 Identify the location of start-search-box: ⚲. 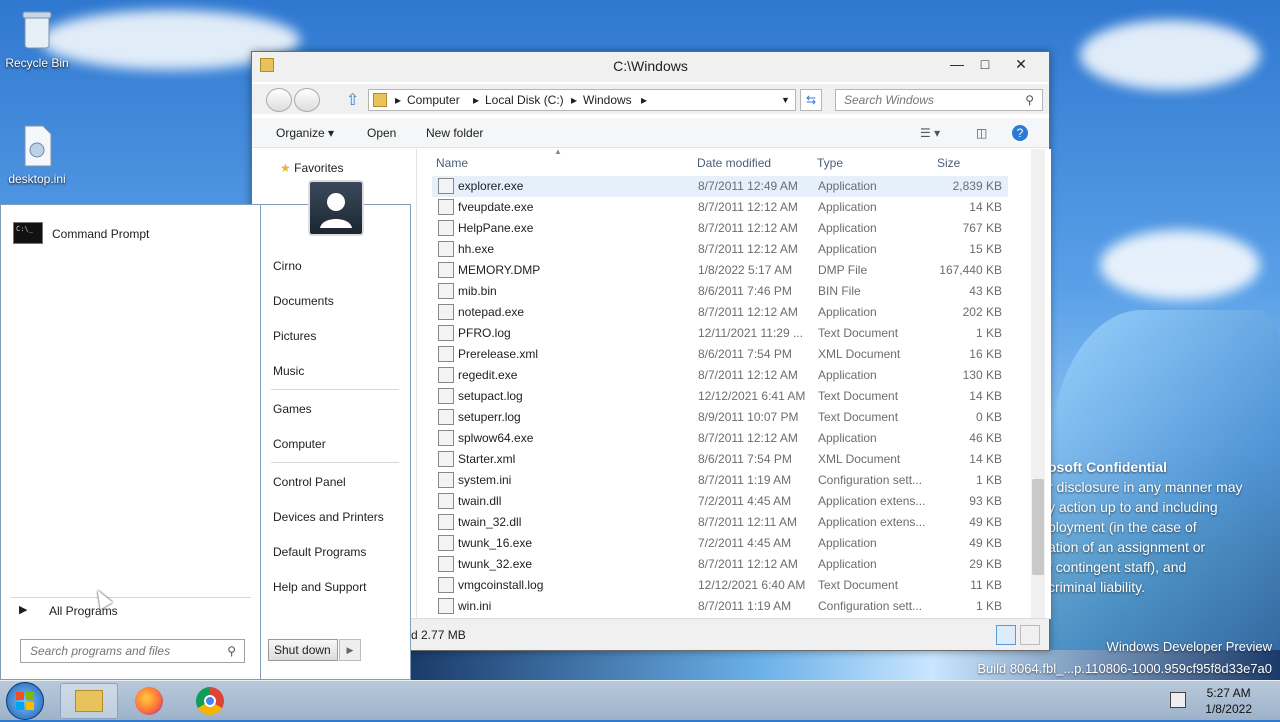
(132, 651).